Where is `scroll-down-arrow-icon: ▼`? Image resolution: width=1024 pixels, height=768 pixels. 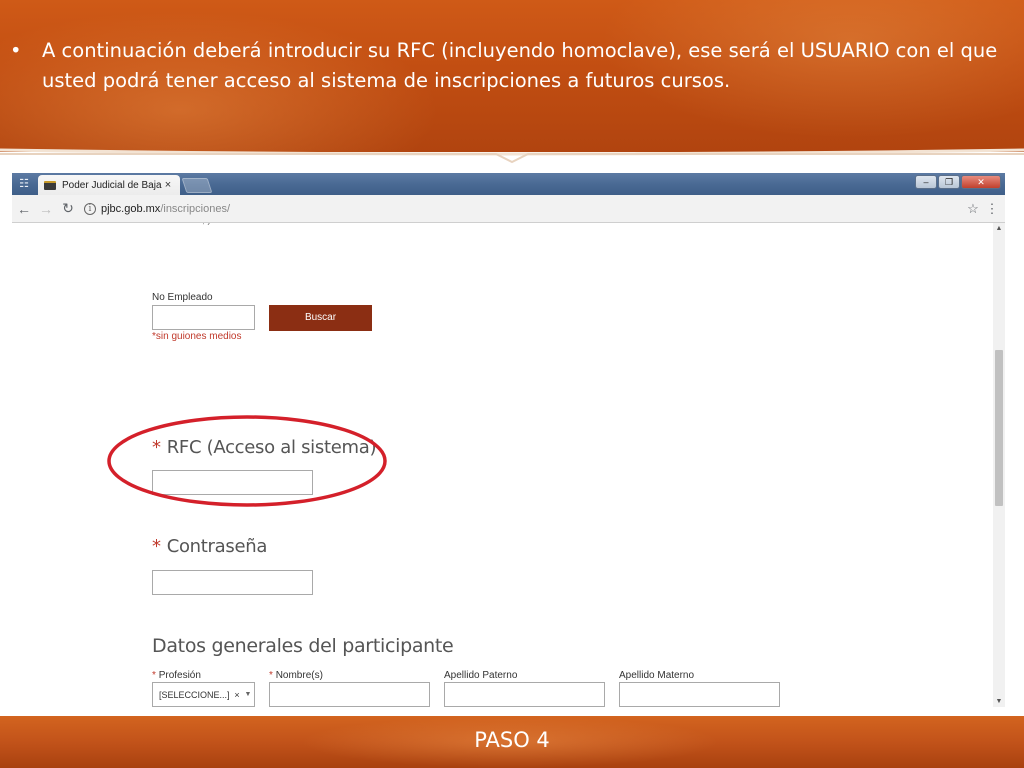 scroll-down-arrow-icon: ▼ is located at coordinates (999, 701).